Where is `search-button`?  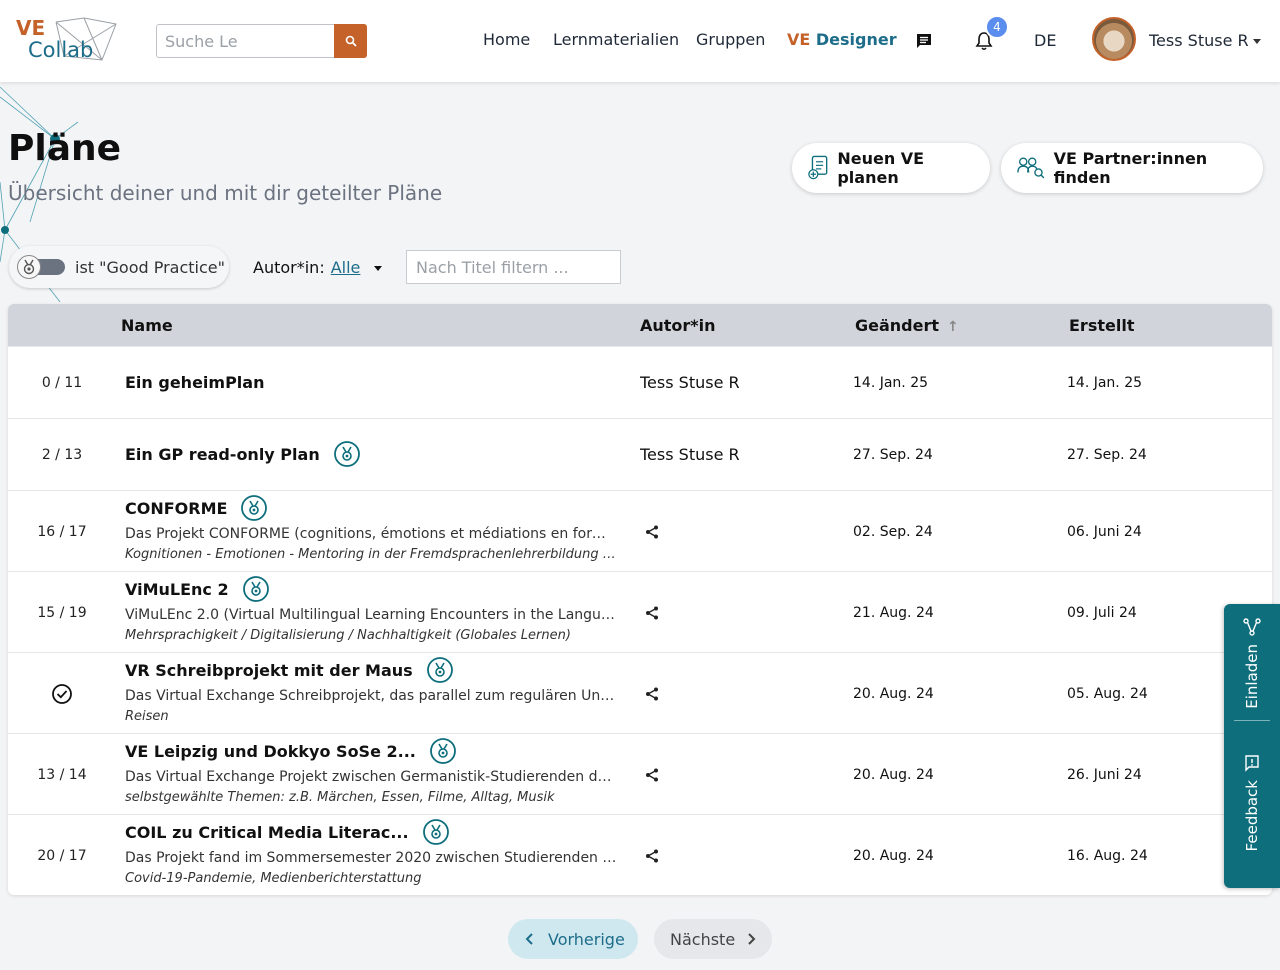
search-button is located at coordinates (350, 41).